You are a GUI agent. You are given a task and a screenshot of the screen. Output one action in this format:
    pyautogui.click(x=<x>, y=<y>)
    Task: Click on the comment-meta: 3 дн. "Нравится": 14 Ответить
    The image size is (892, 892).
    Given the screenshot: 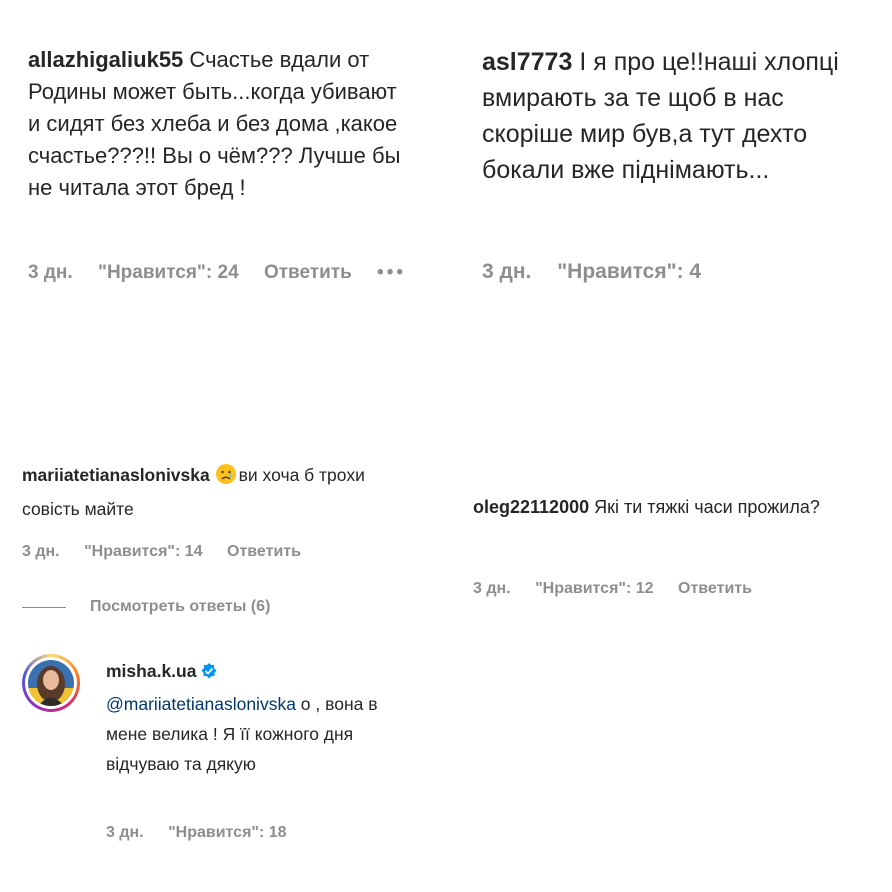 What is the action you would take?
    pyautogui.click(x=171, y=552)
    